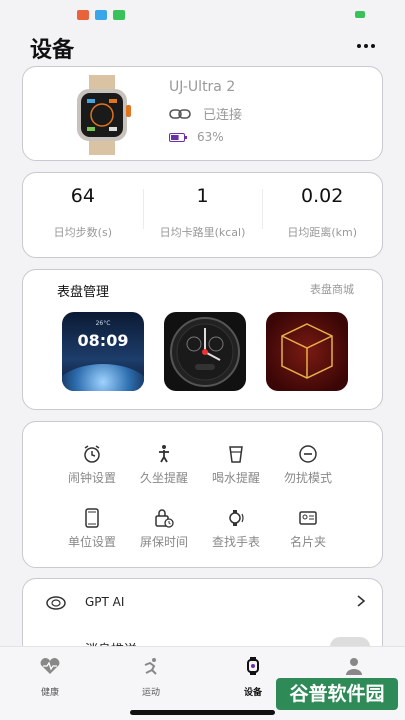 This screenshot has width=405, height=720. Describe the element at coordinates (332, 289) in the screenshot. I see `watch-face-store-link: 表盘商城` at that location.